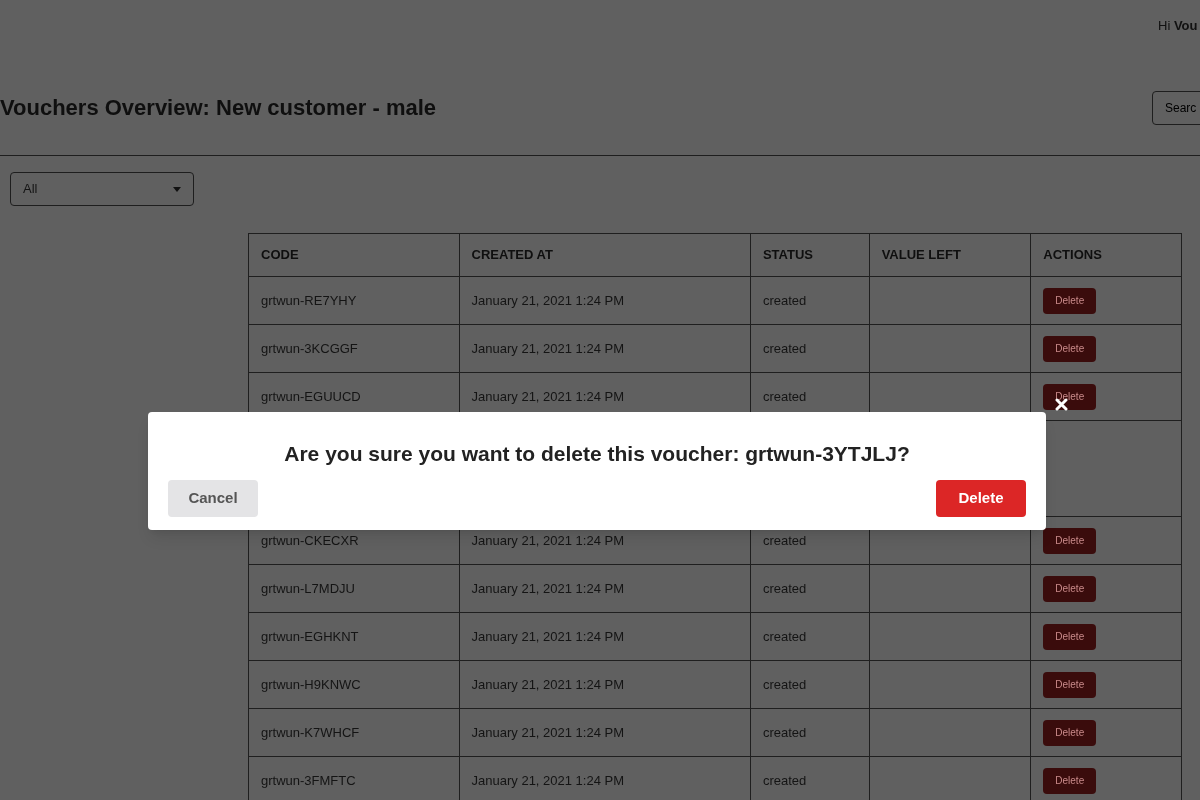 The width and height of the screenshot is (1200, 800). I want to click on page-title: Vouchers Overview: New customer - male, so click(218, 108).